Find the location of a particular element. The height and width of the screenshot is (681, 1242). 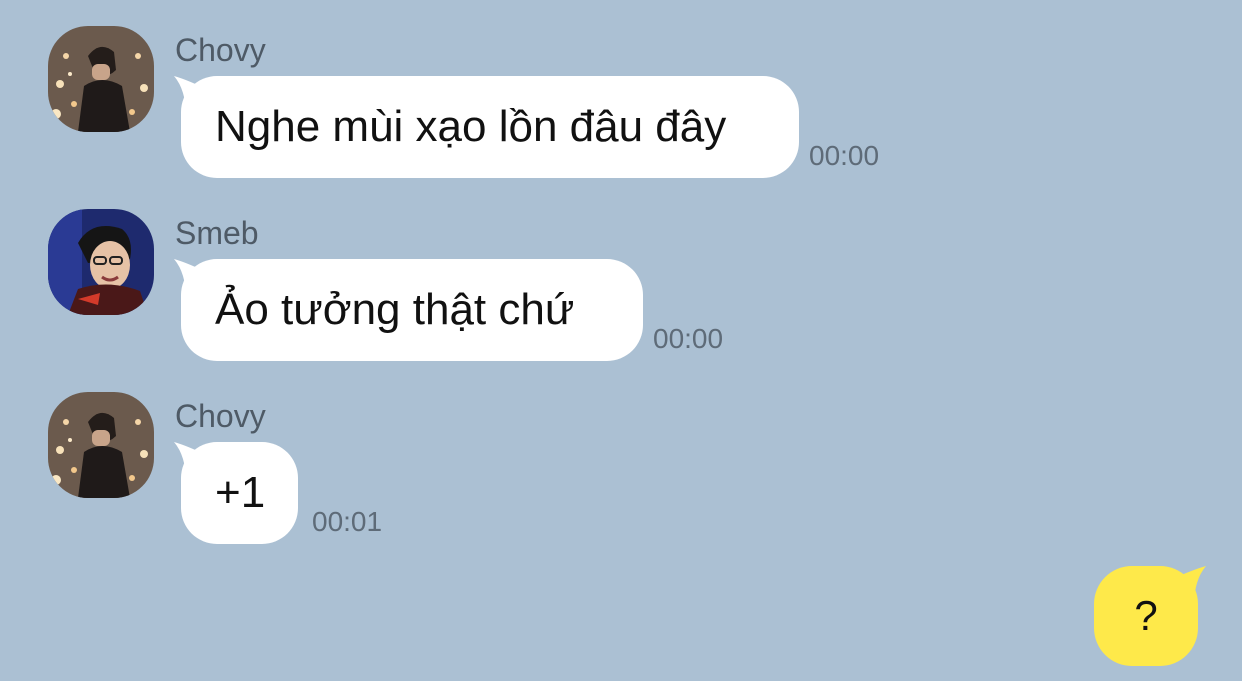

message-bubble: Nghe mùi xạo lồn đâu đây is located at coordinates (486, 127).